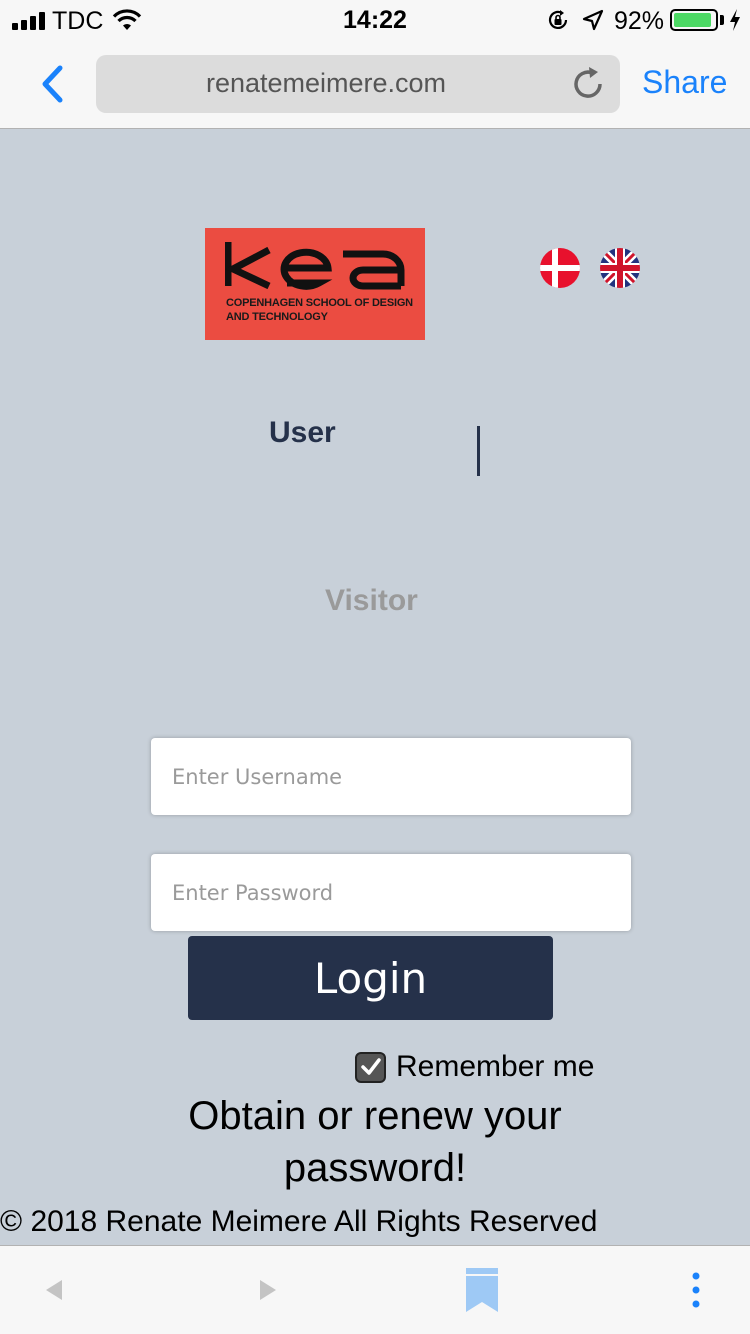 Image resolution: width=750 pixels, height=1334 pixels. I want to click on share-button: Share, so click(684, 82).